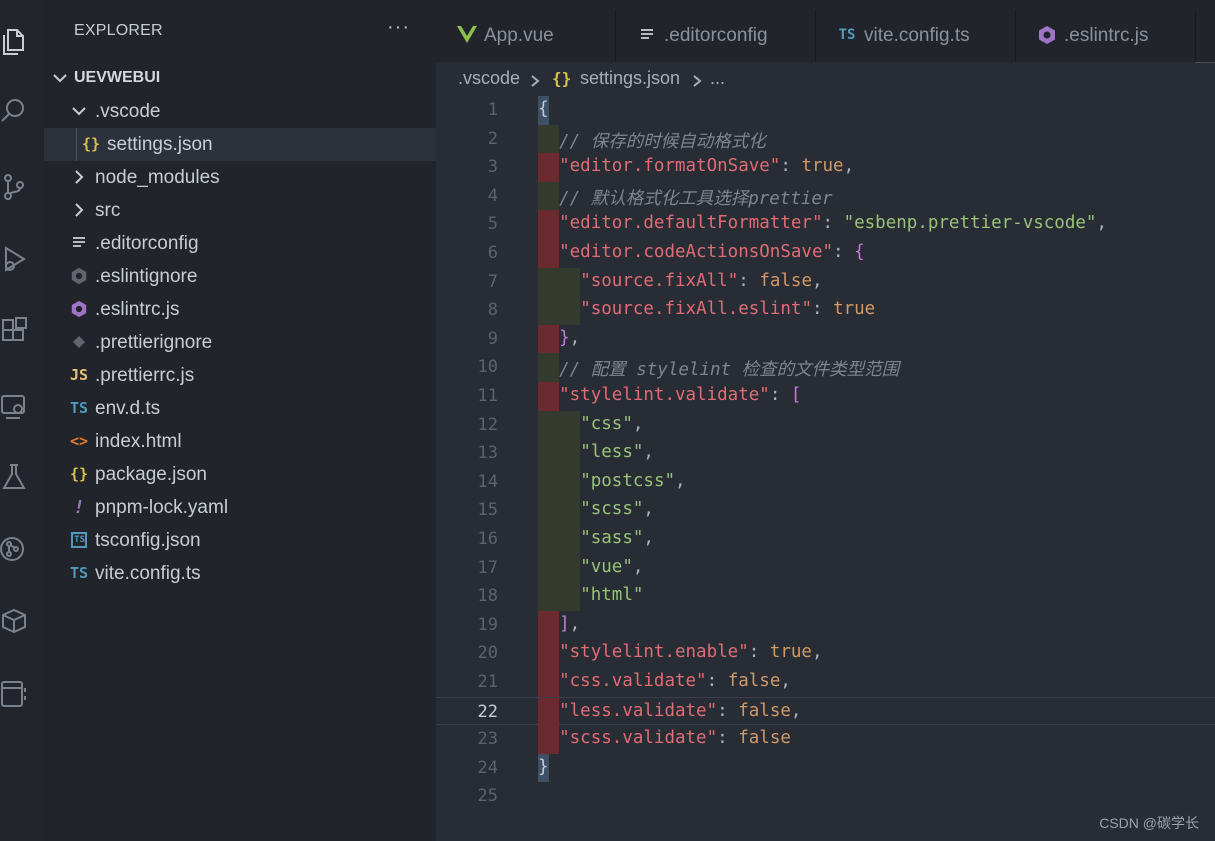  I want to click on code-token: "html", so click(612, 595).